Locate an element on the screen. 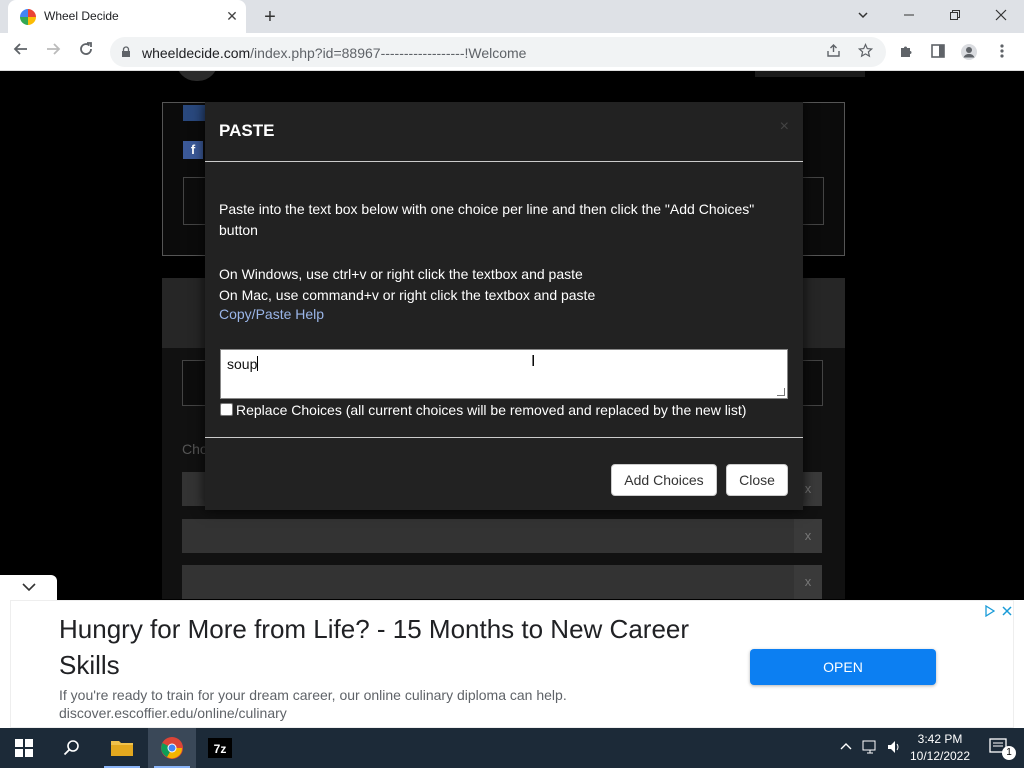  facebook-like-icon is located at coordinates (194, 113).